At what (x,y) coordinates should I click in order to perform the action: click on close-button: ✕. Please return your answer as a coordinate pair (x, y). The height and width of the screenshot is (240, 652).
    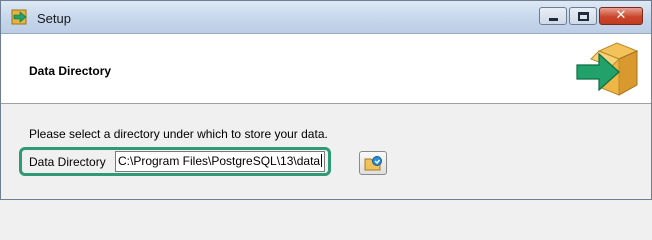
    Looking at the image, I should click on (621, 16).